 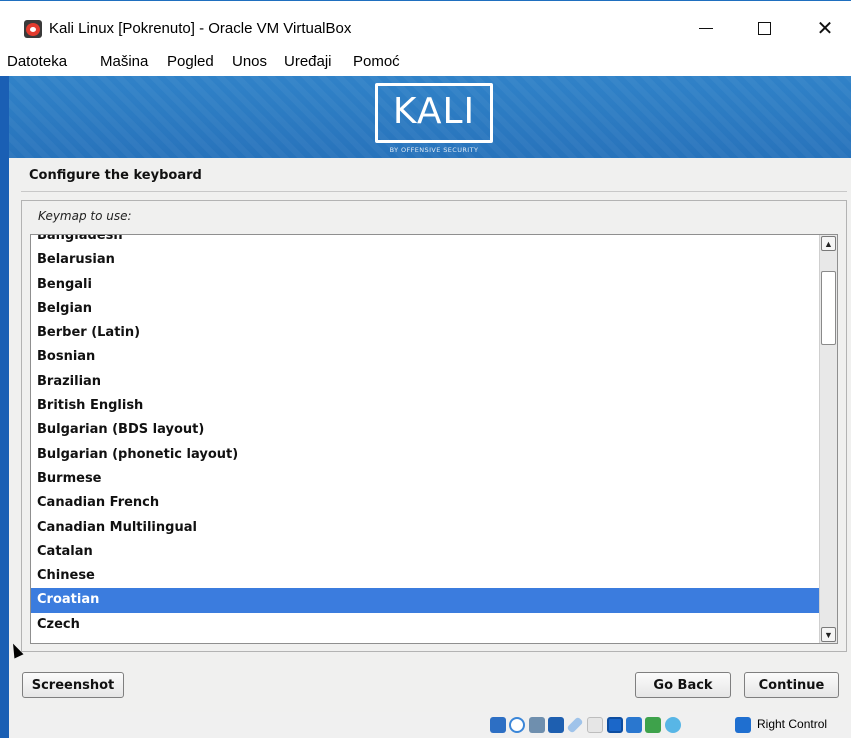 What do you see at coordinates (425, 260) in the screenshot?
I see `keymap-item: Belarusian` at bounding box center [425, 260].